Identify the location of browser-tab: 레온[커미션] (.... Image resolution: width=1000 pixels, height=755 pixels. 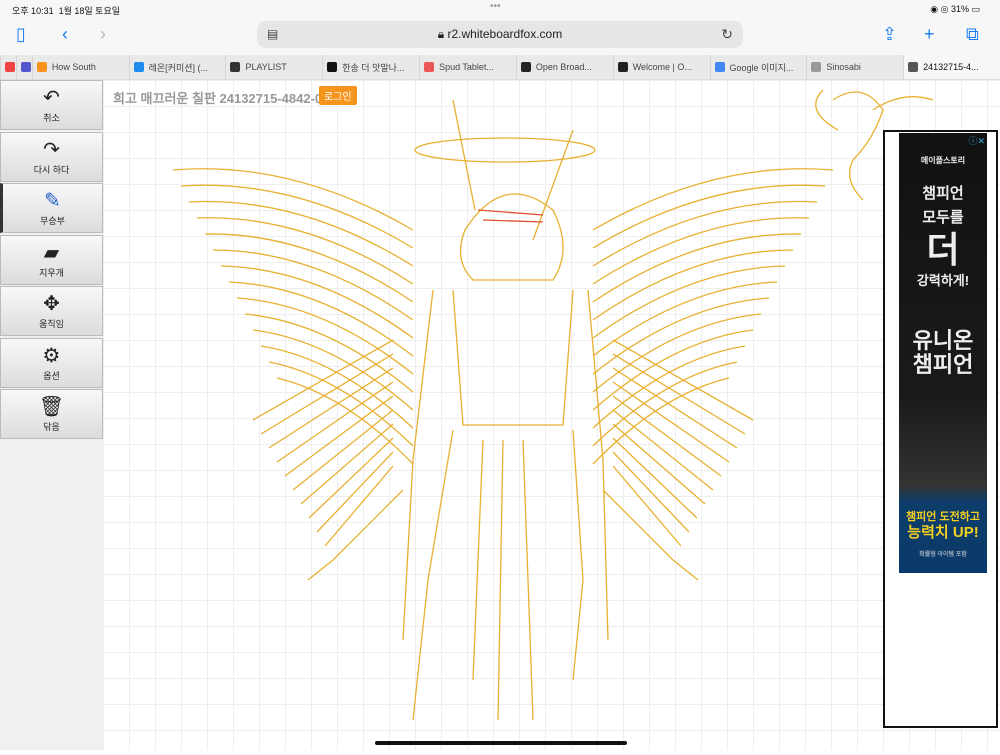
(177, 67).